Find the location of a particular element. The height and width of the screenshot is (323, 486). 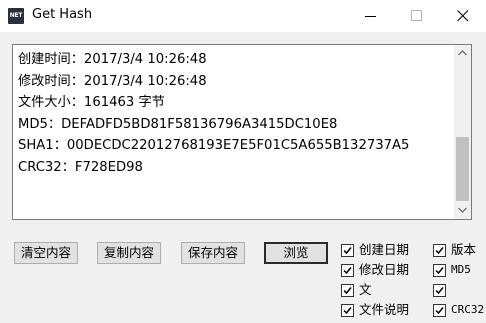

create-date-label: 创建日期 is located at coordinates (384, 249).